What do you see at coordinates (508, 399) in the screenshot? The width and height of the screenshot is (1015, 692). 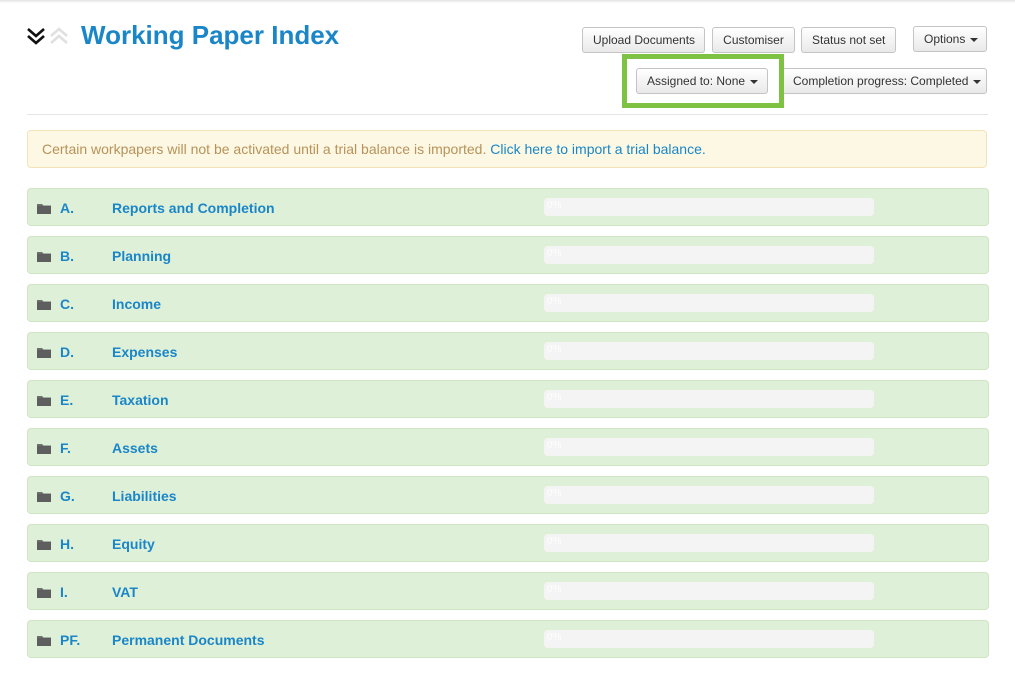 I see `section-row: E. Taxation 0%` at bounding box center [508, 399].